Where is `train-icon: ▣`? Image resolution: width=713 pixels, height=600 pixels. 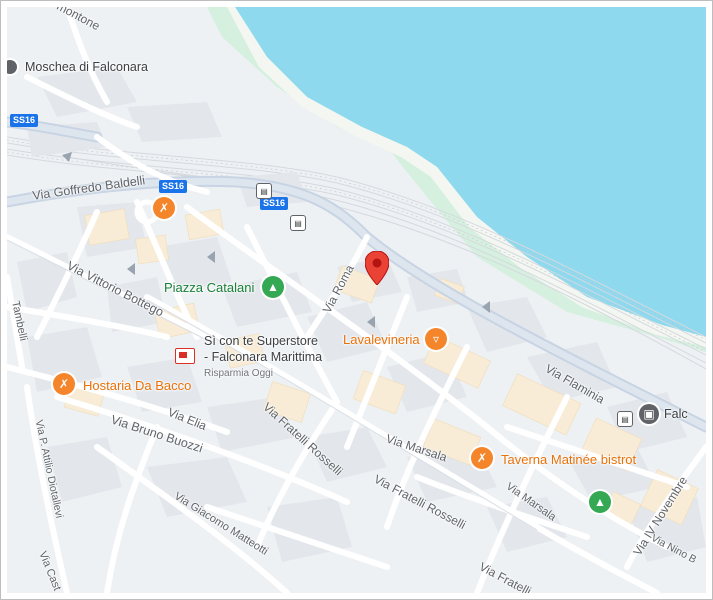 train-icon: ▣ is located at coordinates (649, 414).